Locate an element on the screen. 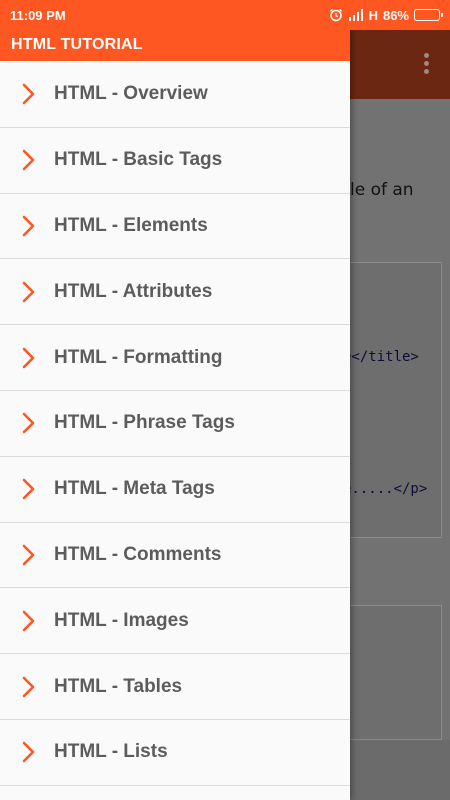 The width and height of the screenshot is (450, 800). code-line: e</title> is located at coordinates (381, 357).